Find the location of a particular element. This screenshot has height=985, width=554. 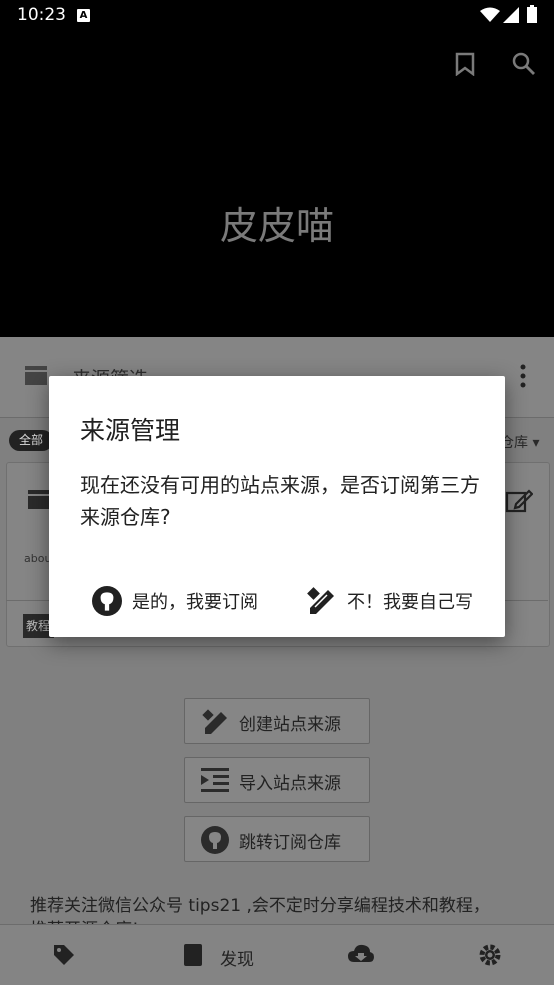

more-vert-icon is located at coordinates (523, 376).